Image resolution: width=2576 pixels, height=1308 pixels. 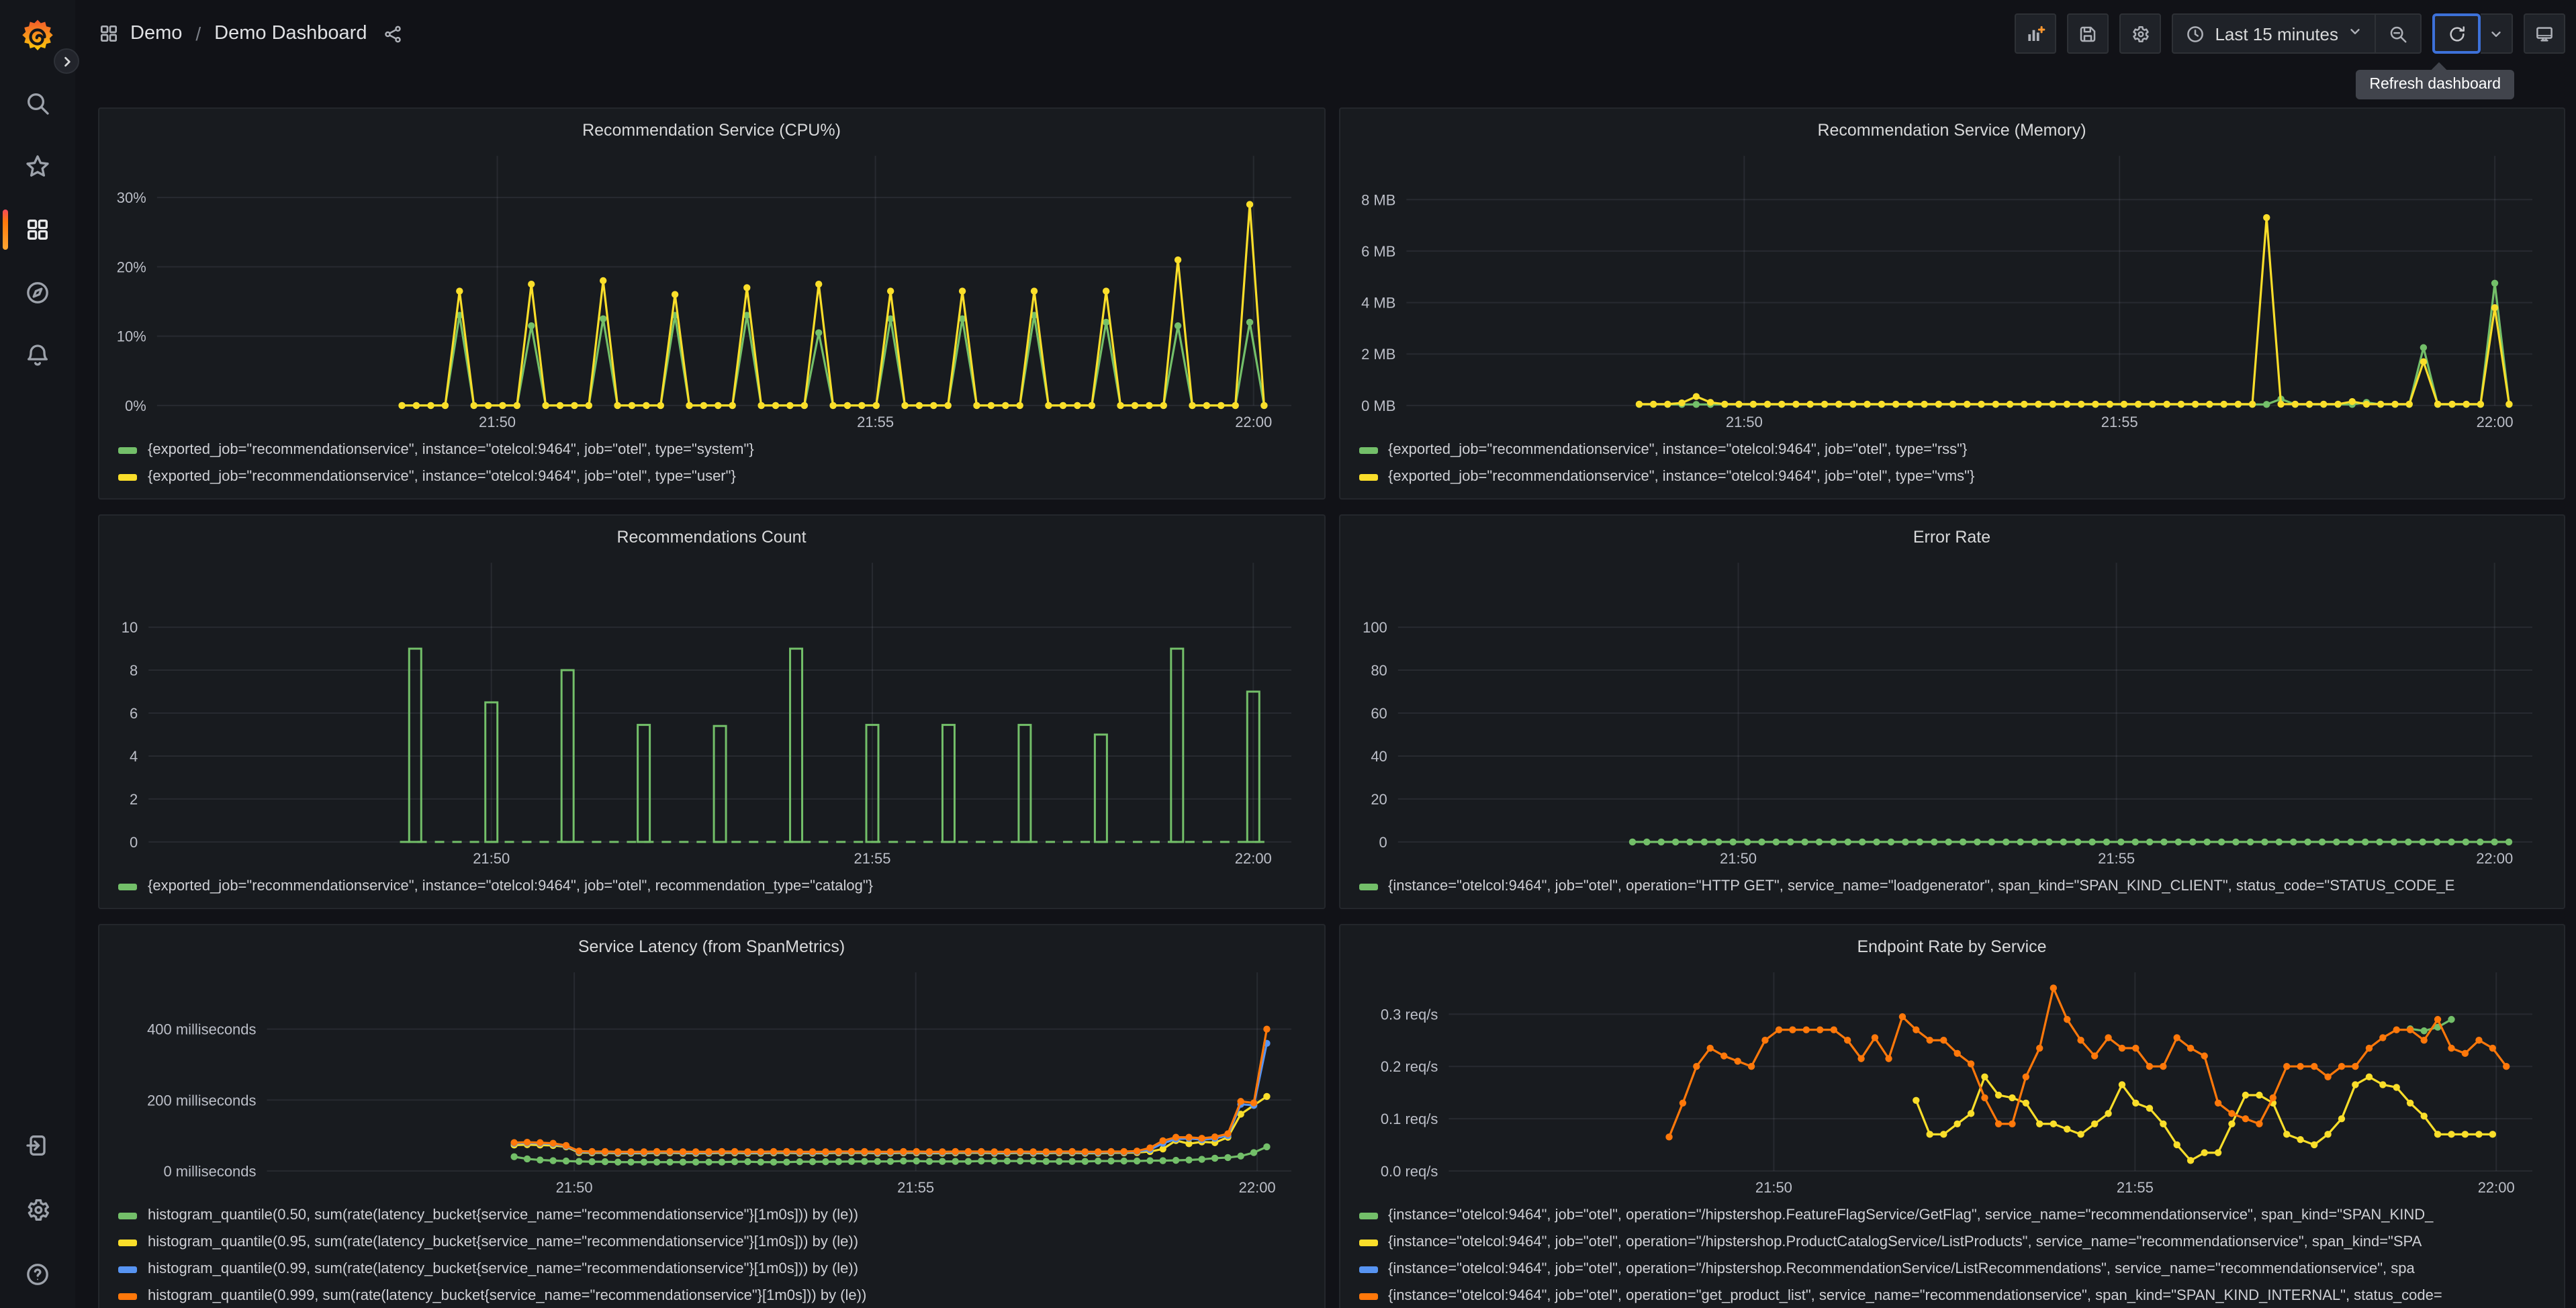 What do you see at coordinates (37, 103) in the screenshot?
I see `sidebar-item-search` at bounding box center [37, 103].